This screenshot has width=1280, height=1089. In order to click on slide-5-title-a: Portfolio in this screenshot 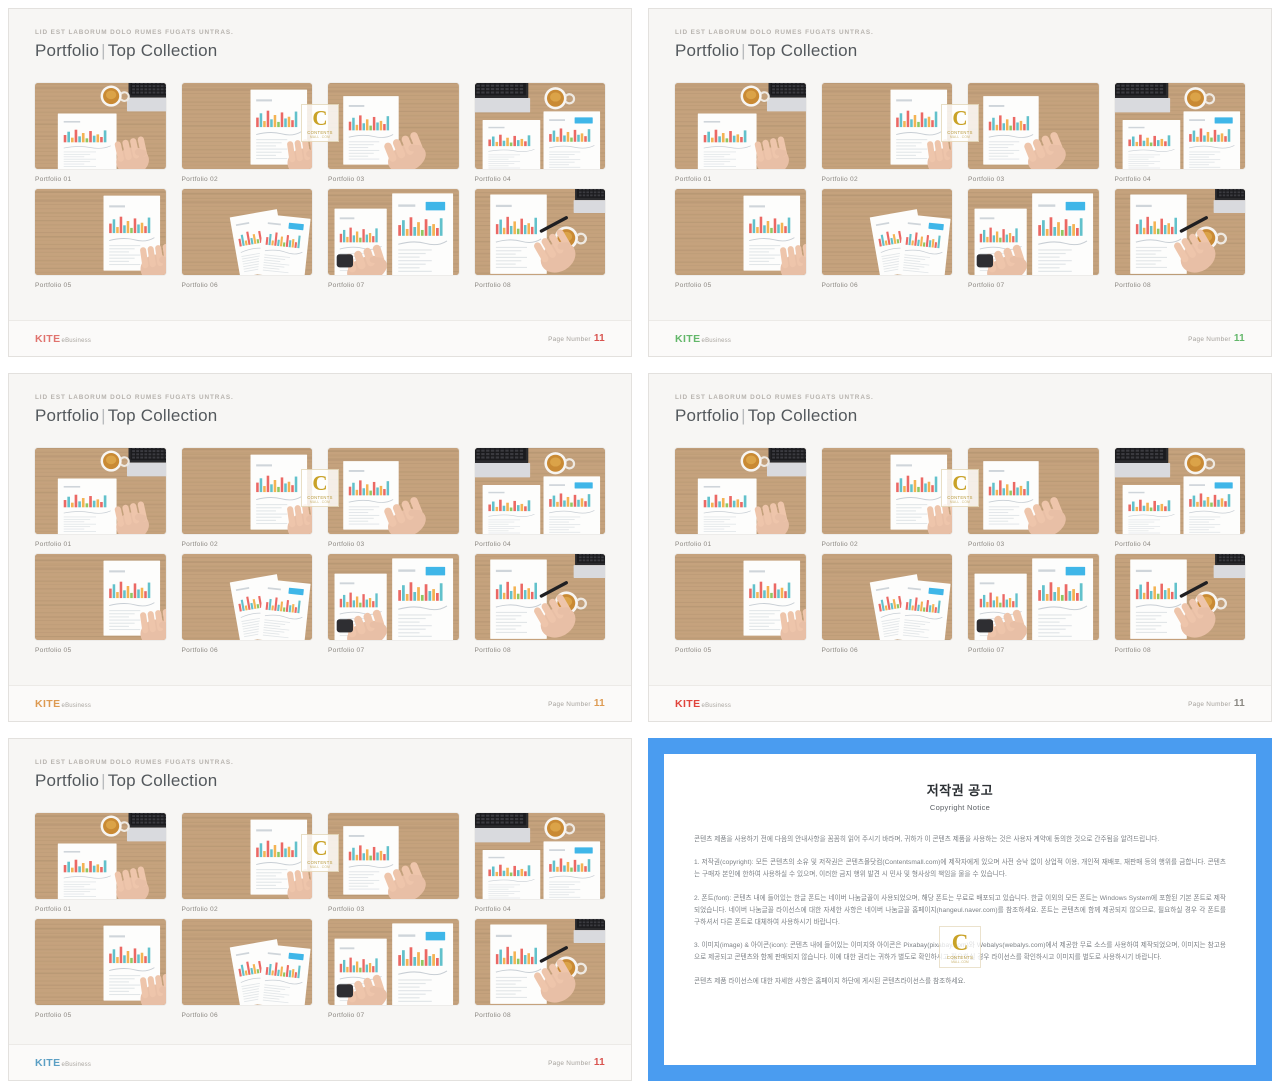, I will do `click(67, 780)`.